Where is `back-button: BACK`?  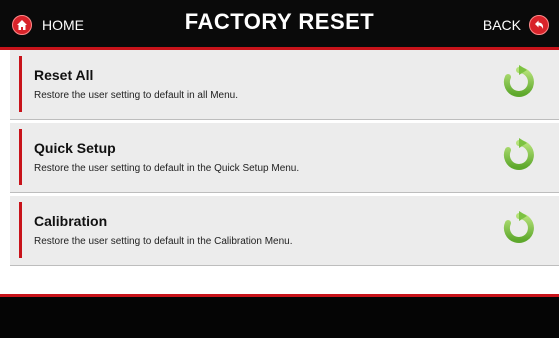
back-button: BACK is located at coordinates (516, 25).